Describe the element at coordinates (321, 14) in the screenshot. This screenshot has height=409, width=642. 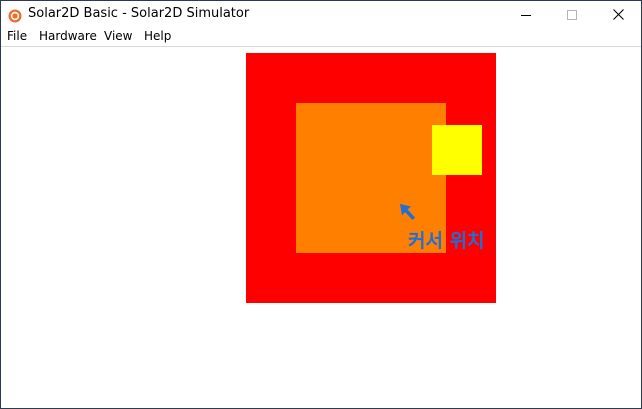
I see `title-bar: Solar2D Basic - Solar2D Simulator` at that location.